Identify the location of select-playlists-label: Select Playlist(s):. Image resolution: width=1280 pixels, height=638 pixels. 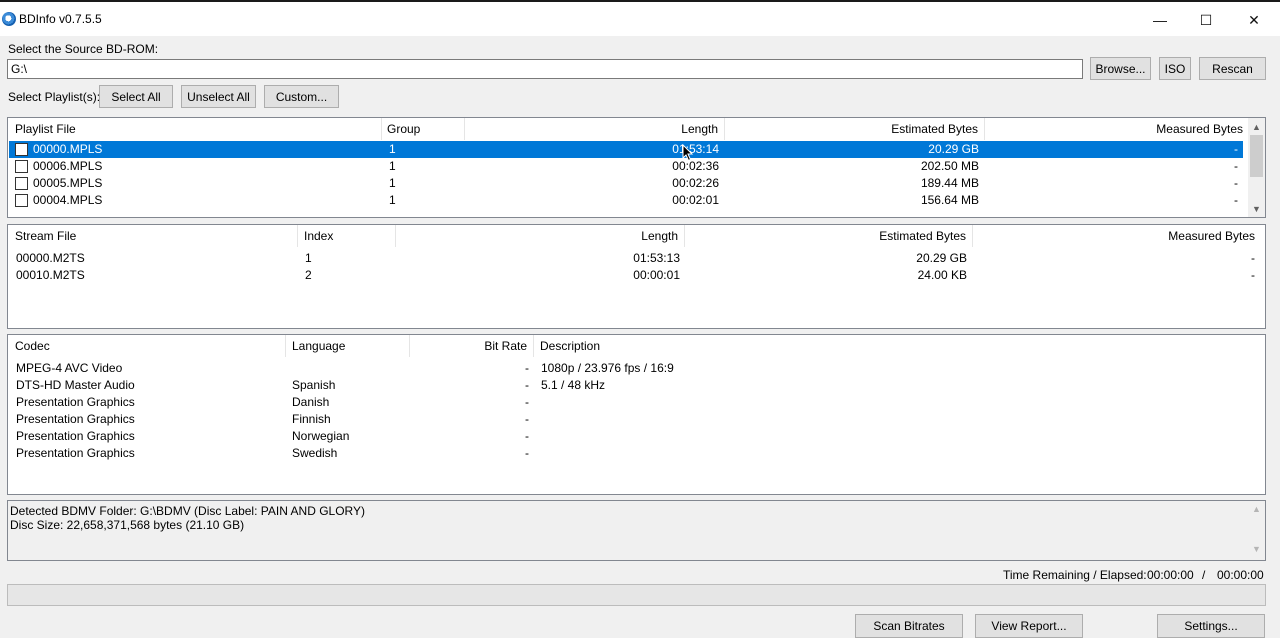
(54, 97).